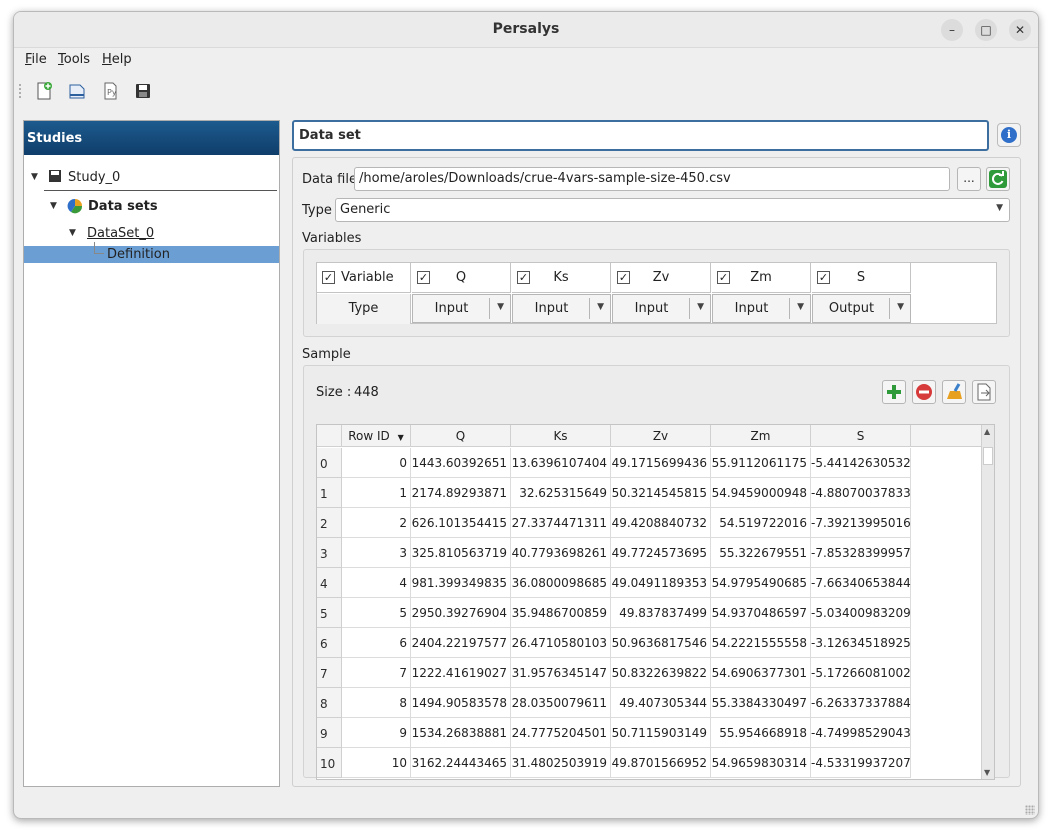 This screenshot has height=834, width=1052. Describe the element at coordinates (151, 179) in the screenshot. I see `tree-item-study: ▼ Study_0` at that location.